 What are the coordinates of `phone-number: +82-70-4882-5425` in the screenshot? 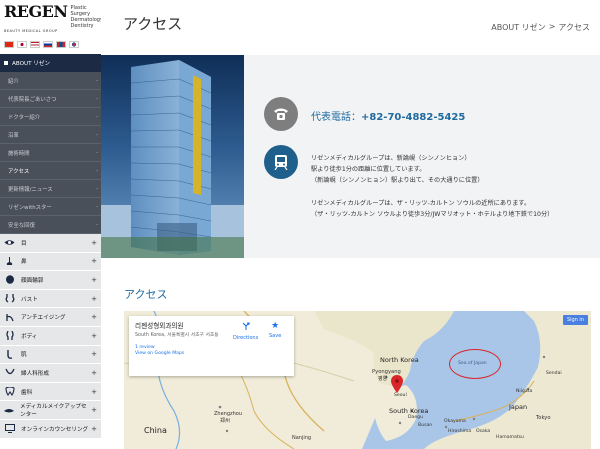 It's located at (413, 117).